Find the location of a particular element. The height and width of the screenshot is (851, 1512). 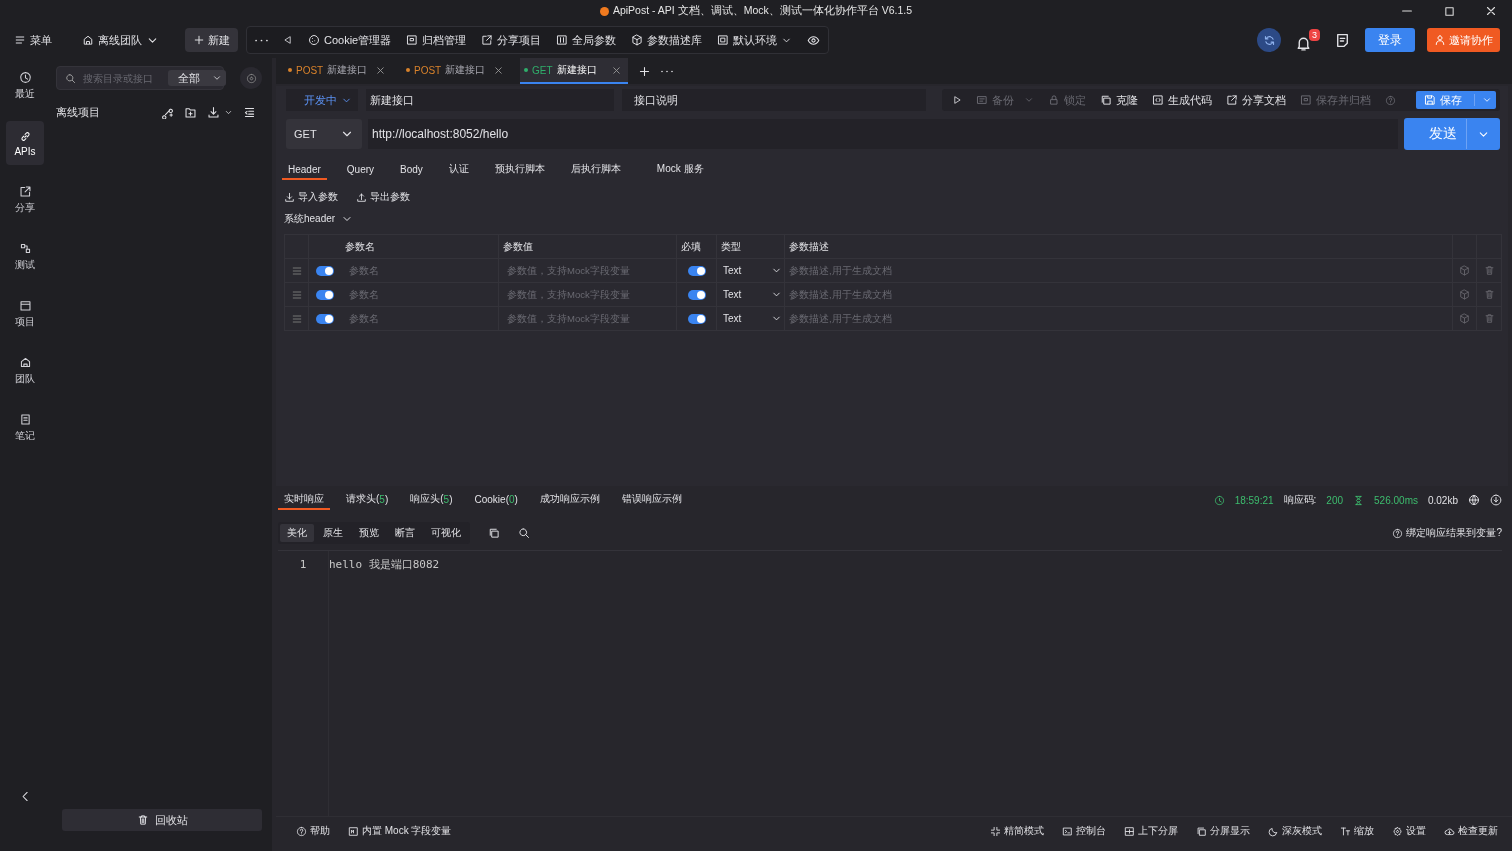

response-tab: Cookie(0) is located at coordinates (496, 500).